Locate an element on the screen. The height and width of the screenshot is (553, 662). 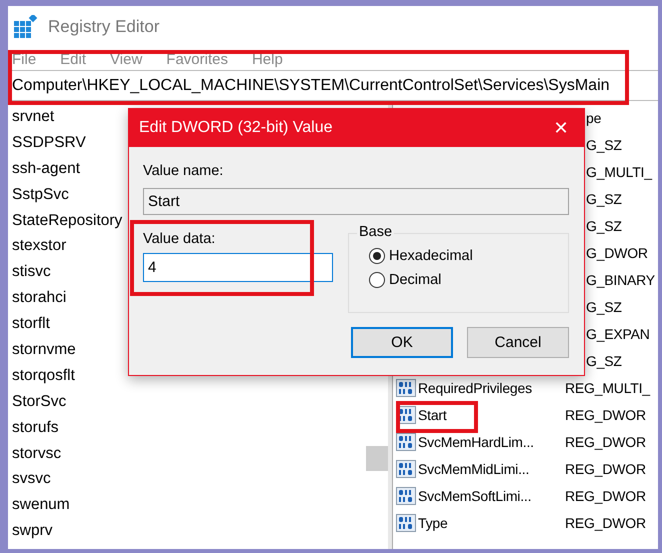
field-label: Value name: is located at coordinates (183, 172).